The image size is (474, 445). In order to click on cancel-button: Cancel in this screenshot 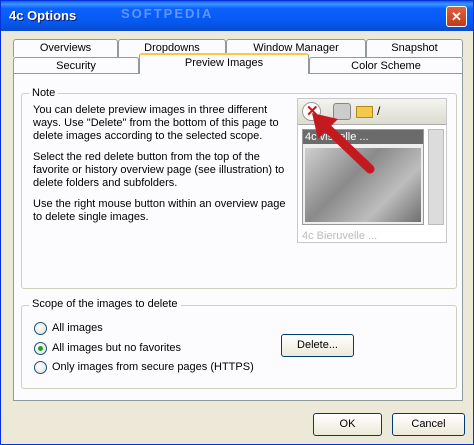, I will do `click(428, 424)`.